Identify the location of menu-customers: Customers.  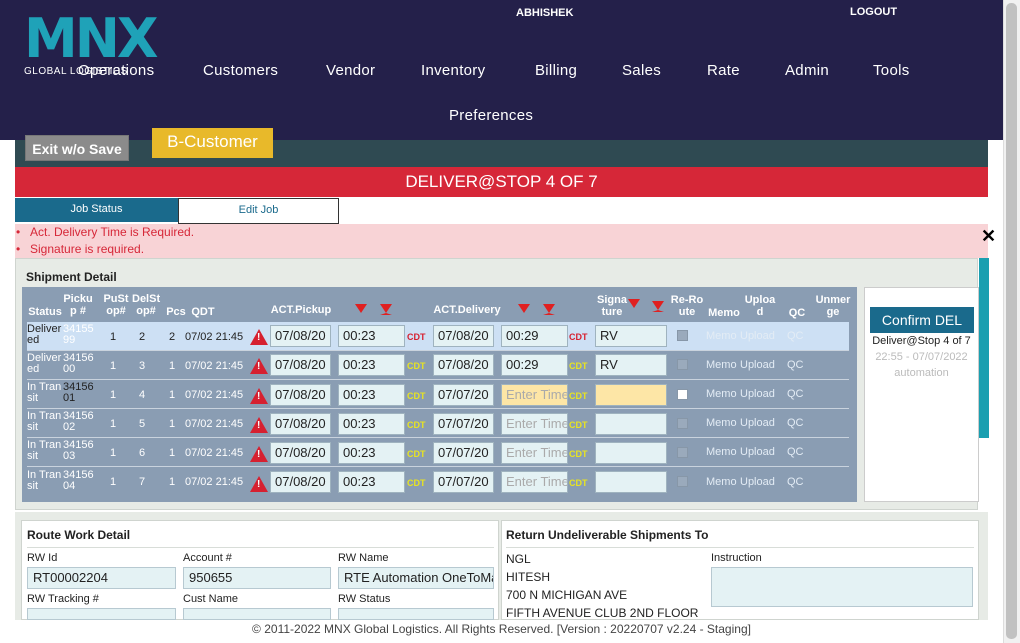
(240, 70).